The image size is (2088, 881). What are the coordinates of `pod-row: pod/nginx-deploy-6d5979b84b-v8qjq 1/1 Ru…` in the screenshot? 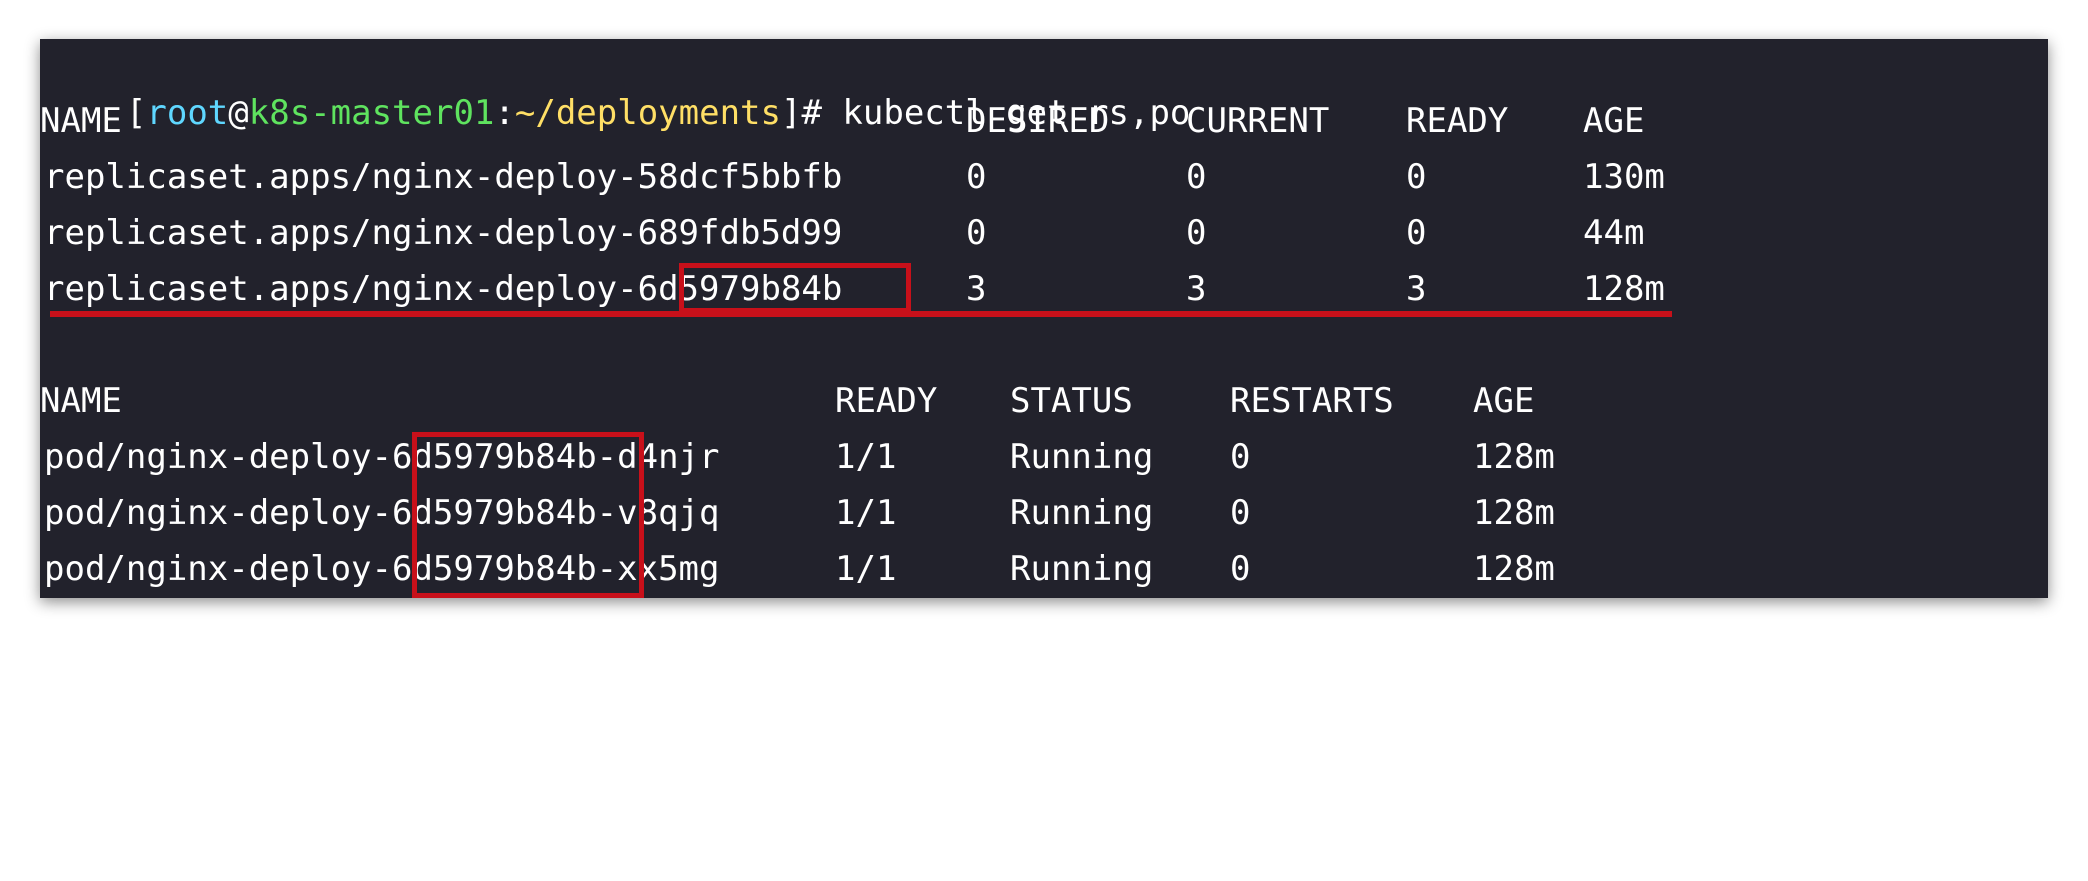 It's located at (1040, 513).